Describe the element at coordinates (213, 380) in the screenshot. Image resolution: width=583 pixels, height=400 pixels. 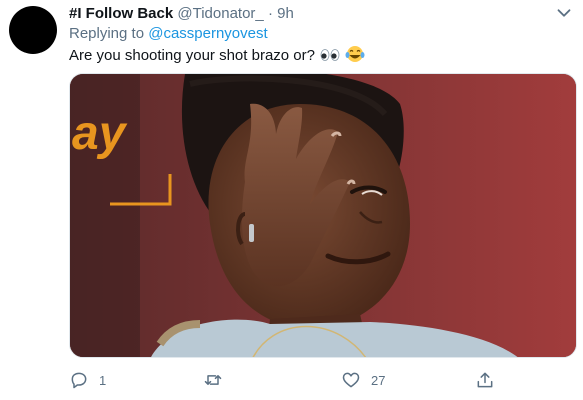
I see `retweet-icon` at that location.